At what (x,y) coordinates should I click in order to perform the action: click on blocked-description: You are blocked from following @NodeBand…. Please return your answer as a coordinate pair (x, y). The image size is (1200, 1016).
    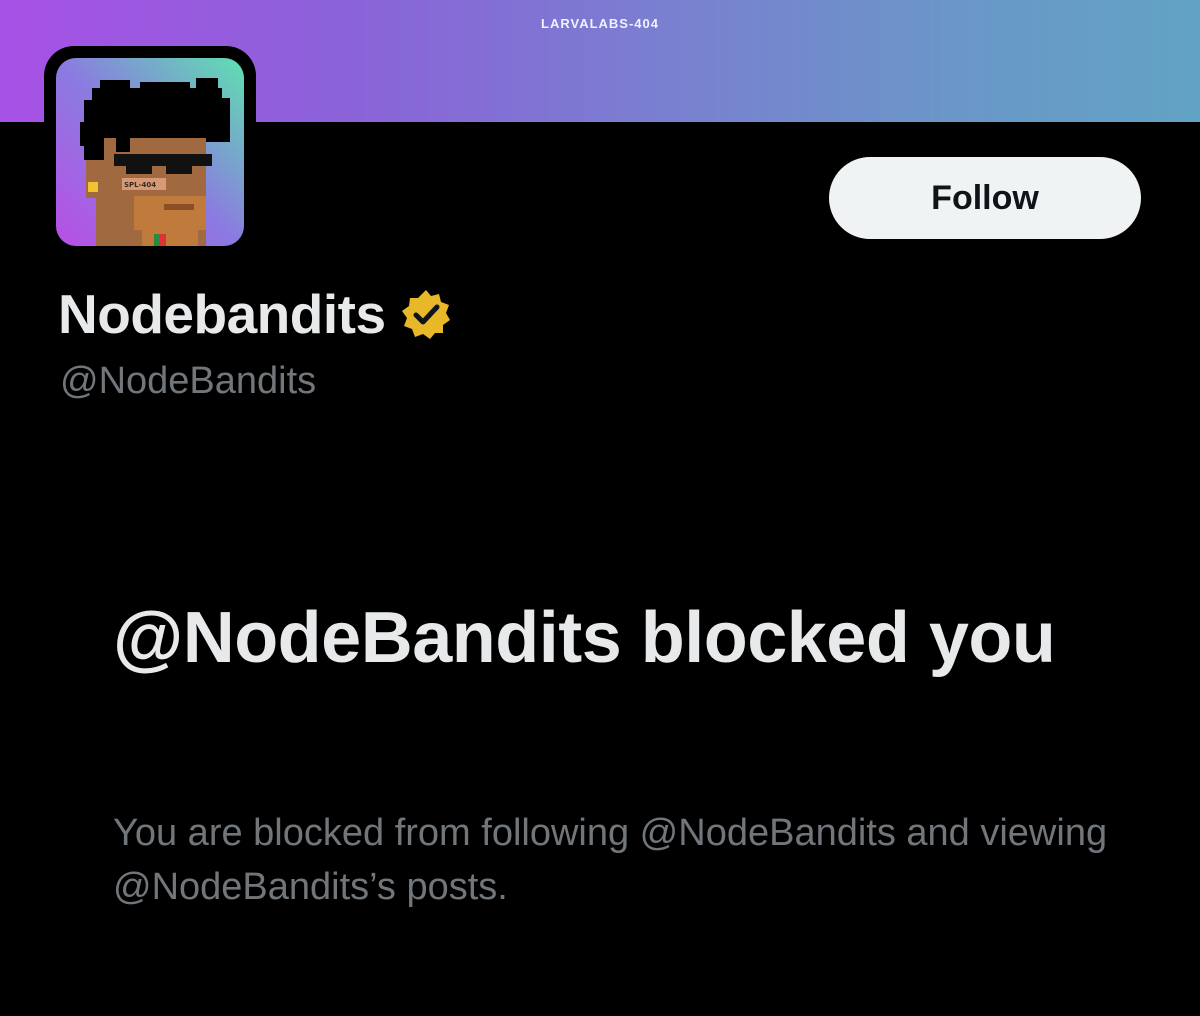
    Looking at the image, I should click on (610, 860).